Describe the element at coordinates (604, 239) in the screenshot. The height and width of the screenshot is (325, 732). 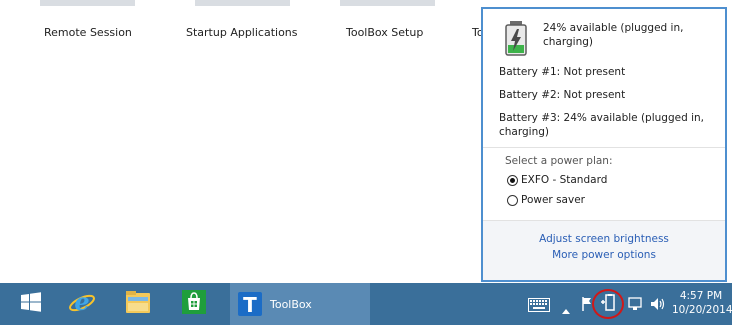
I see `adjust-screen-brightness-link: Adjust screen brightness` at that location.